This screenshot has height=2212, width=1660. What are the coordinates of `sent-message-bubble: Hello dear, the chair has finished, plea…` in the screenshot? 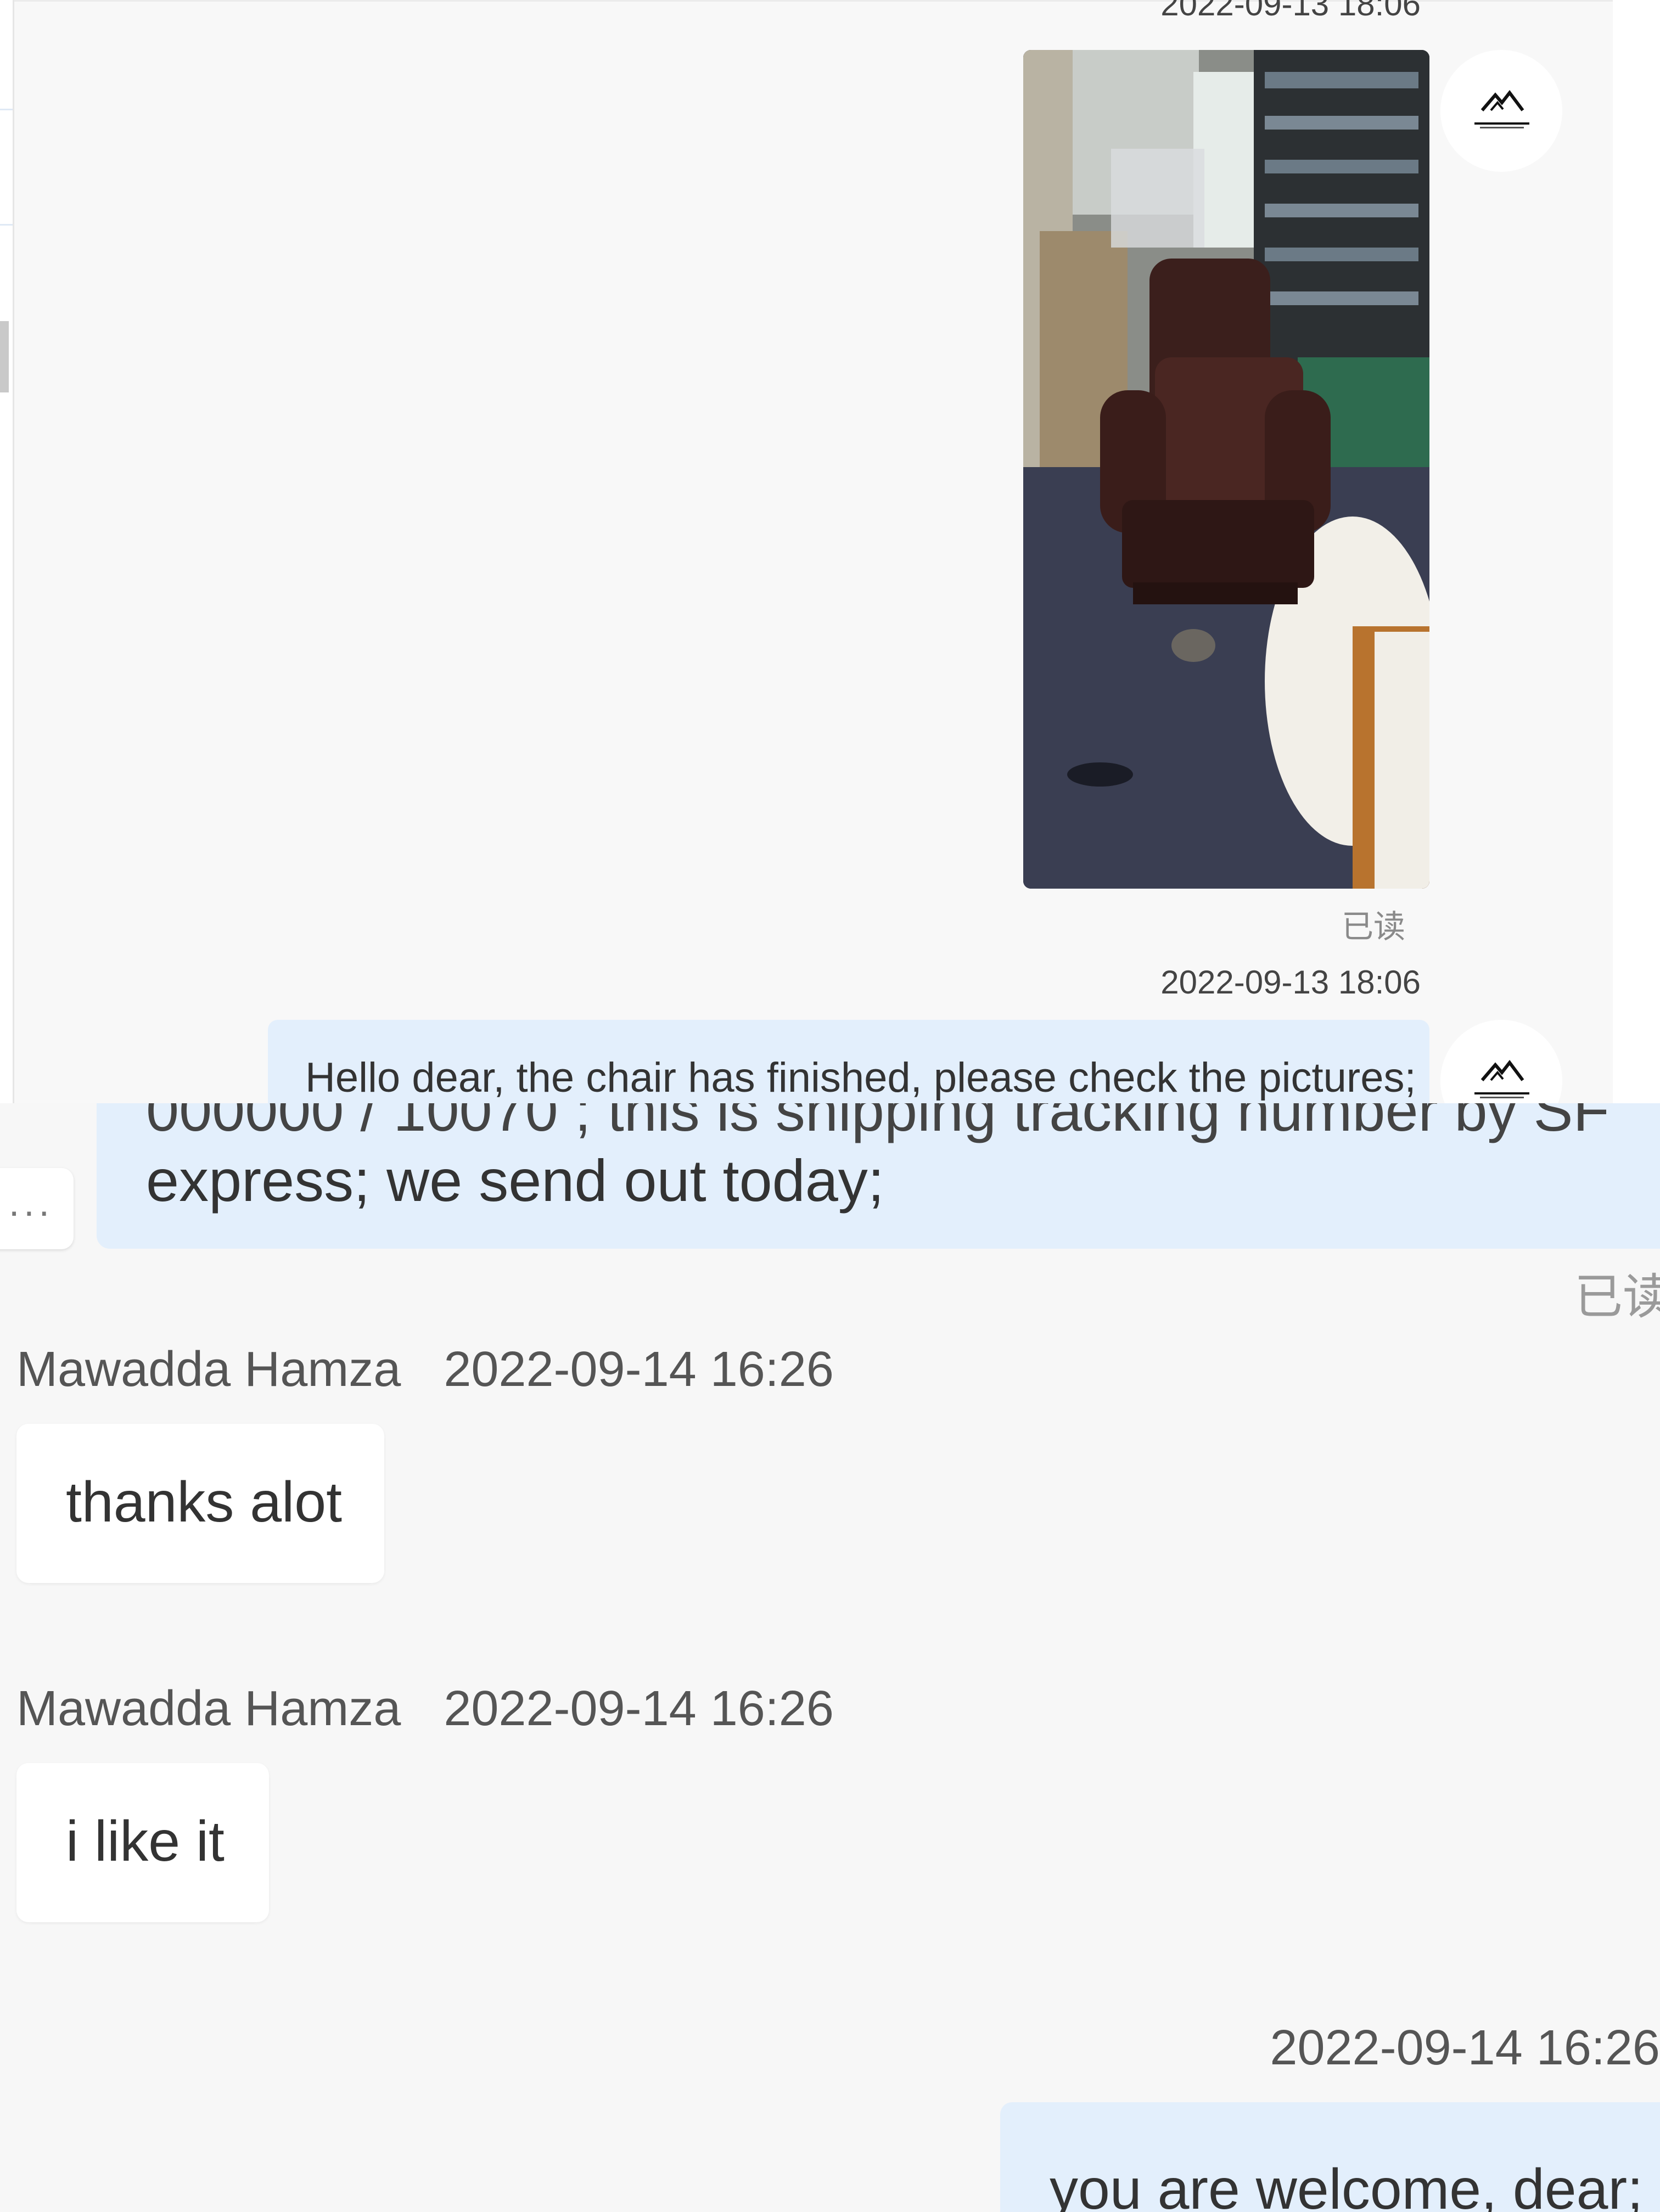 It's located at (848, 1061).